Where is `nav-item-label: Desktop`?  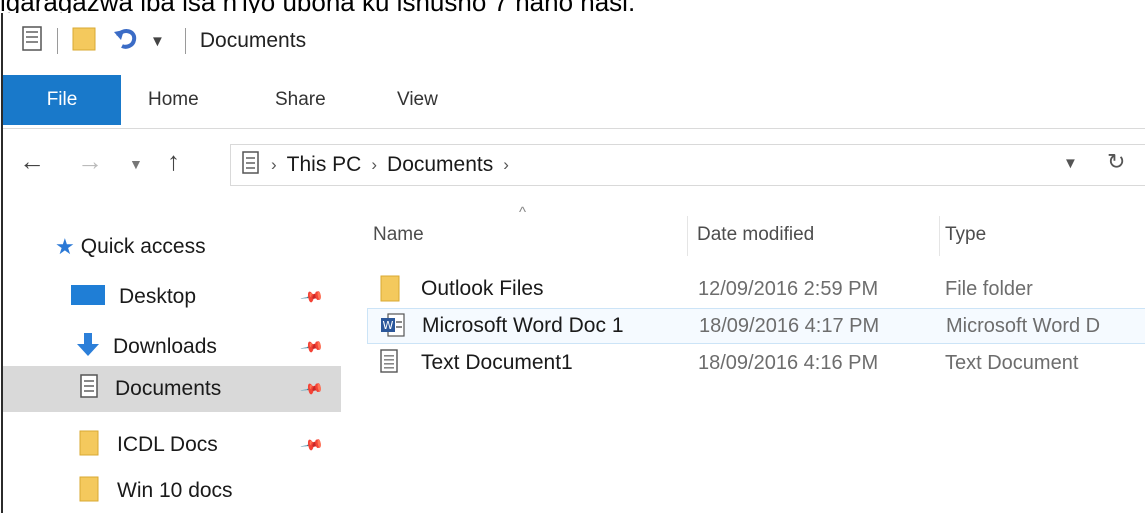 nav-item-label: Desktop is located at coordinates (158, 296).